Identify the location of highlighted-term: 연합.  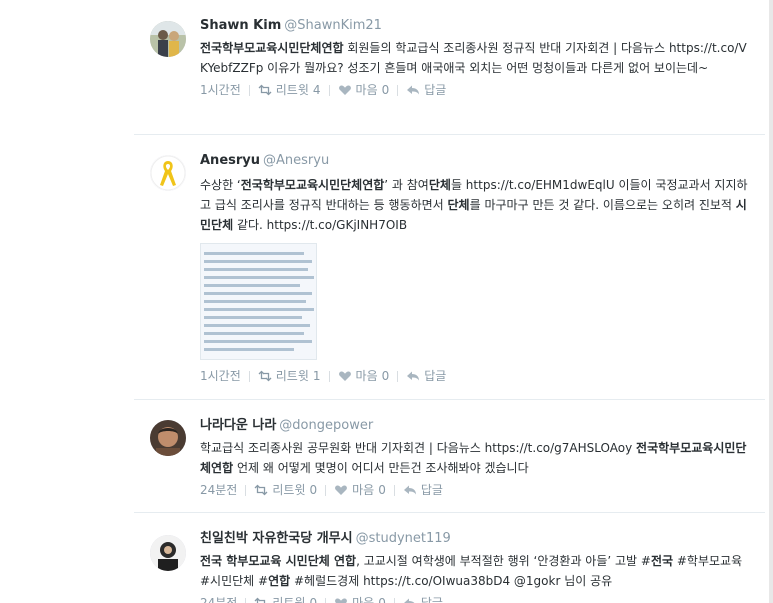
(279, 581).